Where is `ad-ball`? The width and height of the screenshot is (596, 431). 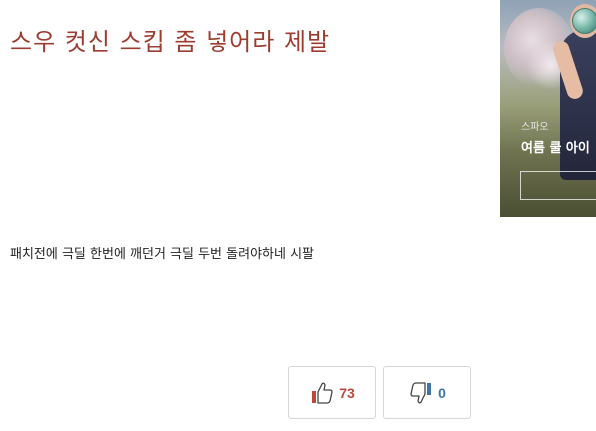
ad-ball is located at coordinates (584, 21).